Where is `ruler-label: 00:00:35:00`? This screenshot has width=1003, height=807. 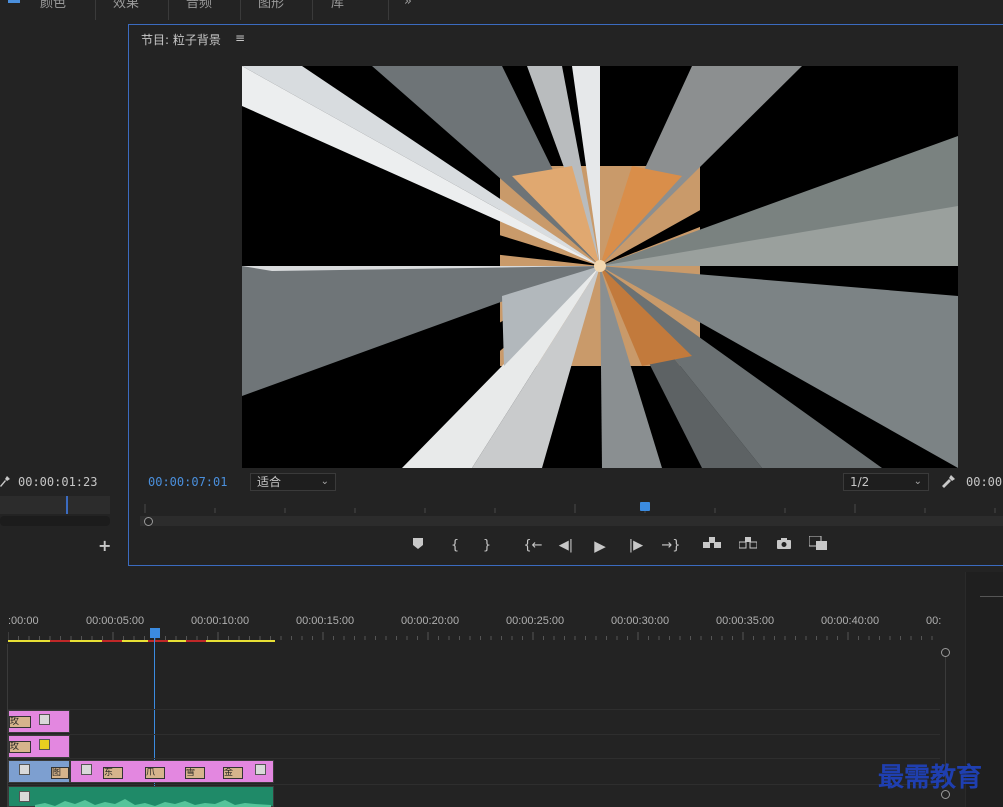 ruler-label: 00:00:35:00 is located at coordinates (745, 621).